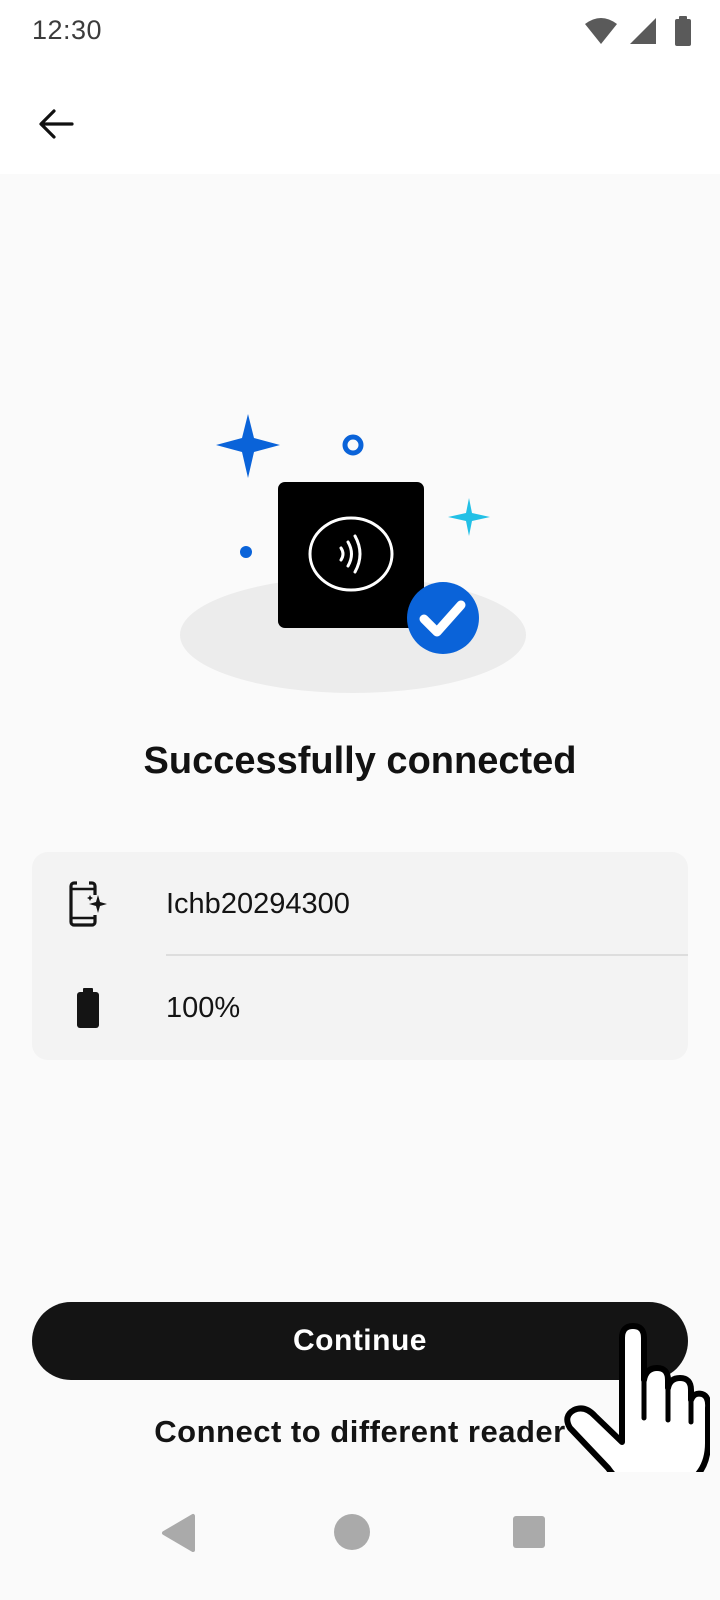 This screenshot has width=720, height=1600. I want to click on nav-recents-icon, so click(529, 1532).